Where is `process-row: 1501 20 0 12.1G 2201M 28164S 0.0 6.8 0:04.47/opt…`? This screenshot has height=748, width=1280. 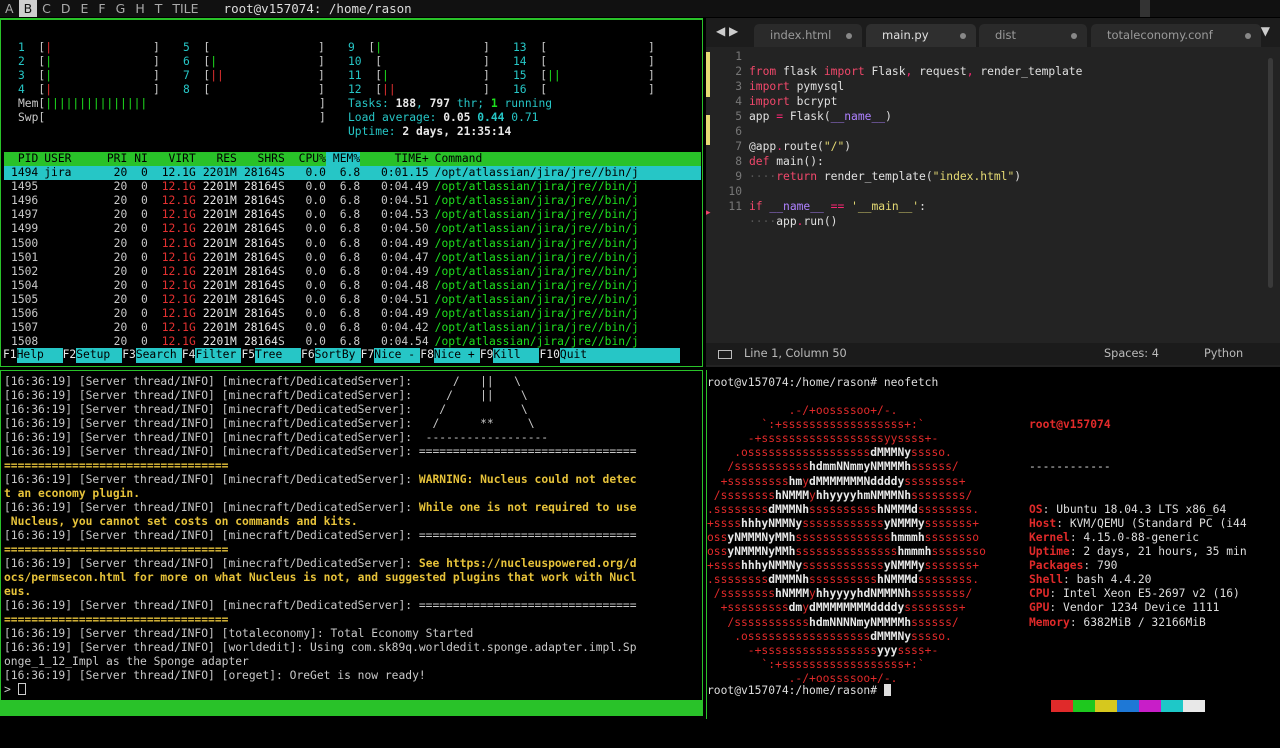
process-row: 1501 20 0 12.1G 2201M 28164S 0.0 6.8 0:04.47/opt… is located at coordinates (352, 258).